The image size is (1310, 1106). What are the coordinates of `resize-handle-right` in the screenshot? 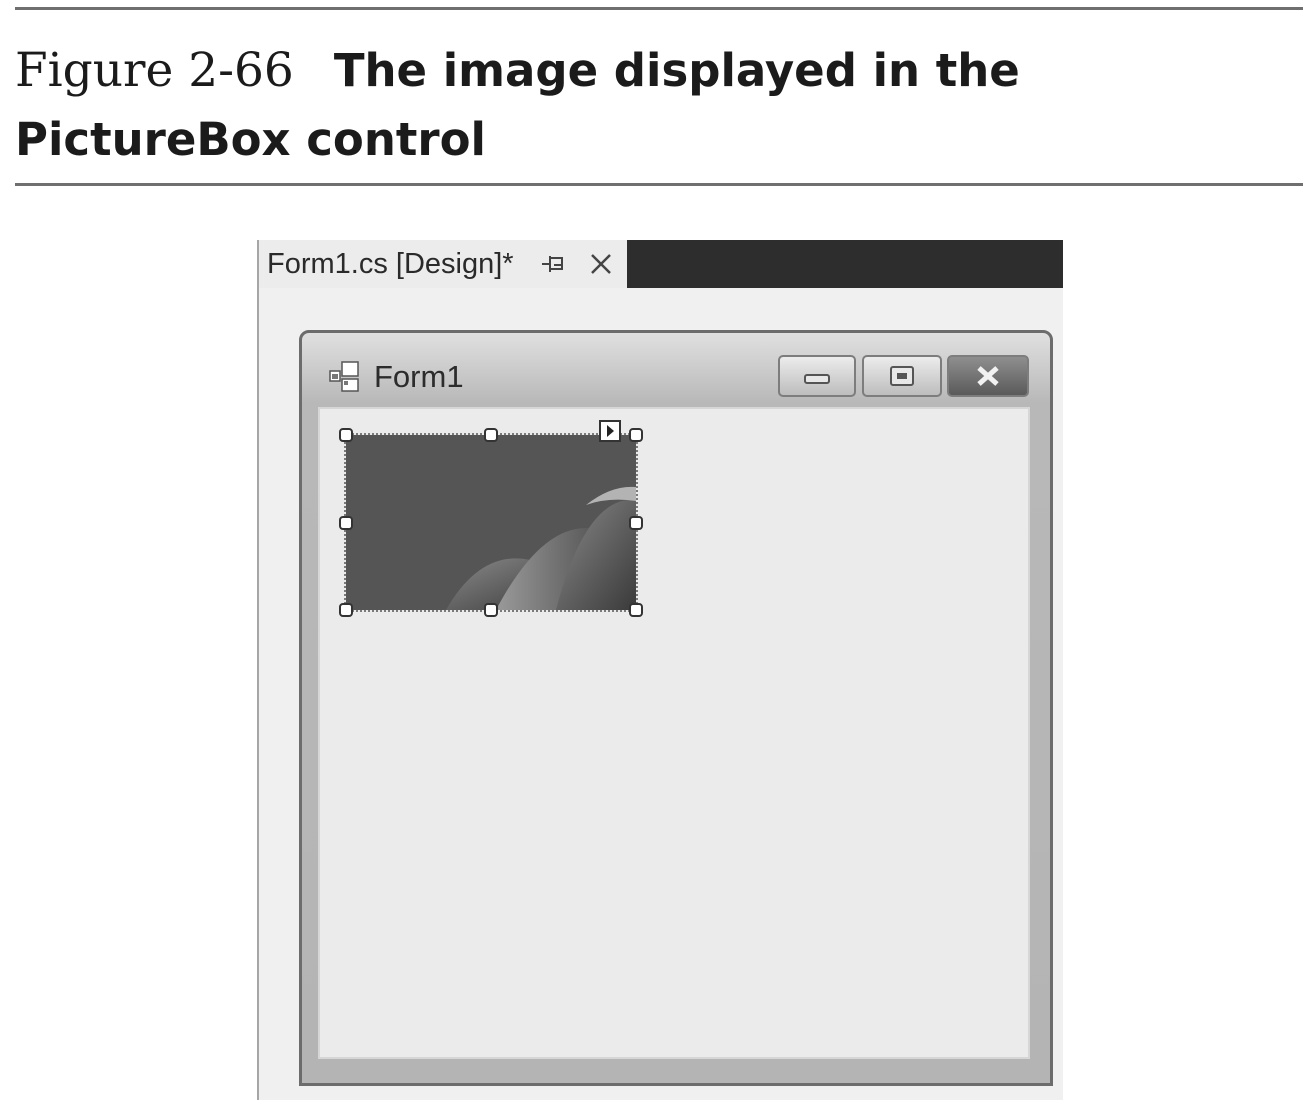 It's located at (636, 523).